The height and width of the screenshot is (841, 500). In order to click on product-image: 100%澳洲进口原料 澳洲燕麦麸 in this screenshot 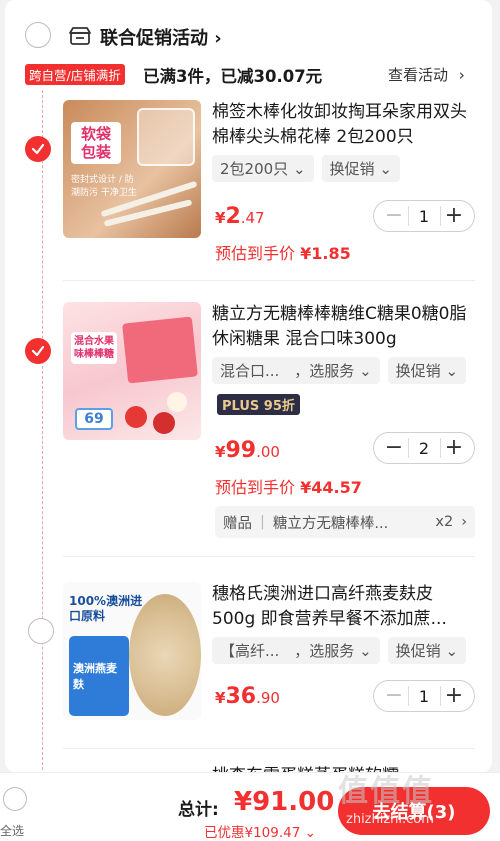, I will do `click(132, 651)`.